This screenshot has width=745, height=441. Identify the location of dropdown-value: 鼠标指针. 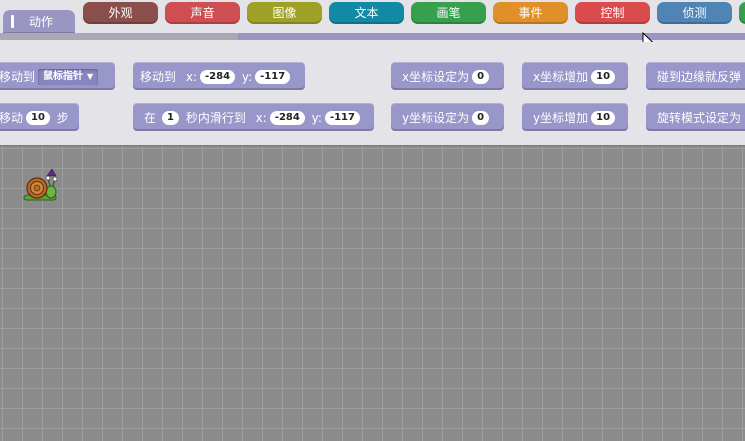
(63, 76).